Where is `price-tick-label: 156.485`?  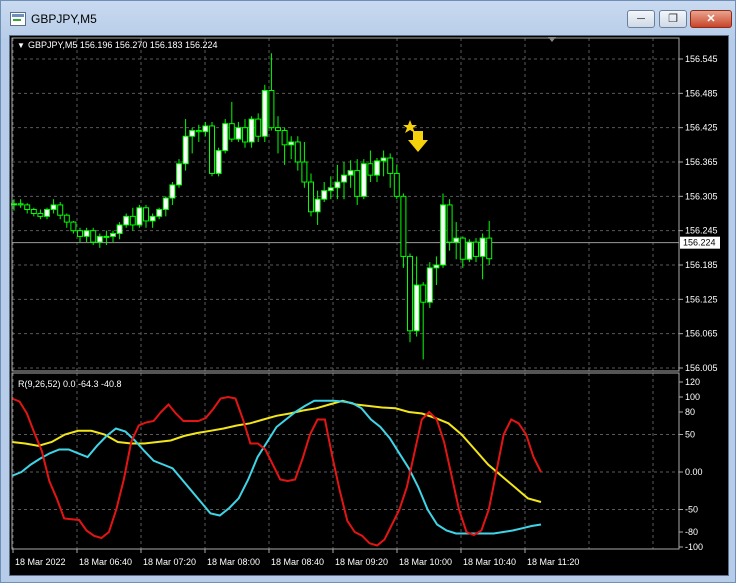
price-tick-label: 156.485 is located at coordinates (701, 93).